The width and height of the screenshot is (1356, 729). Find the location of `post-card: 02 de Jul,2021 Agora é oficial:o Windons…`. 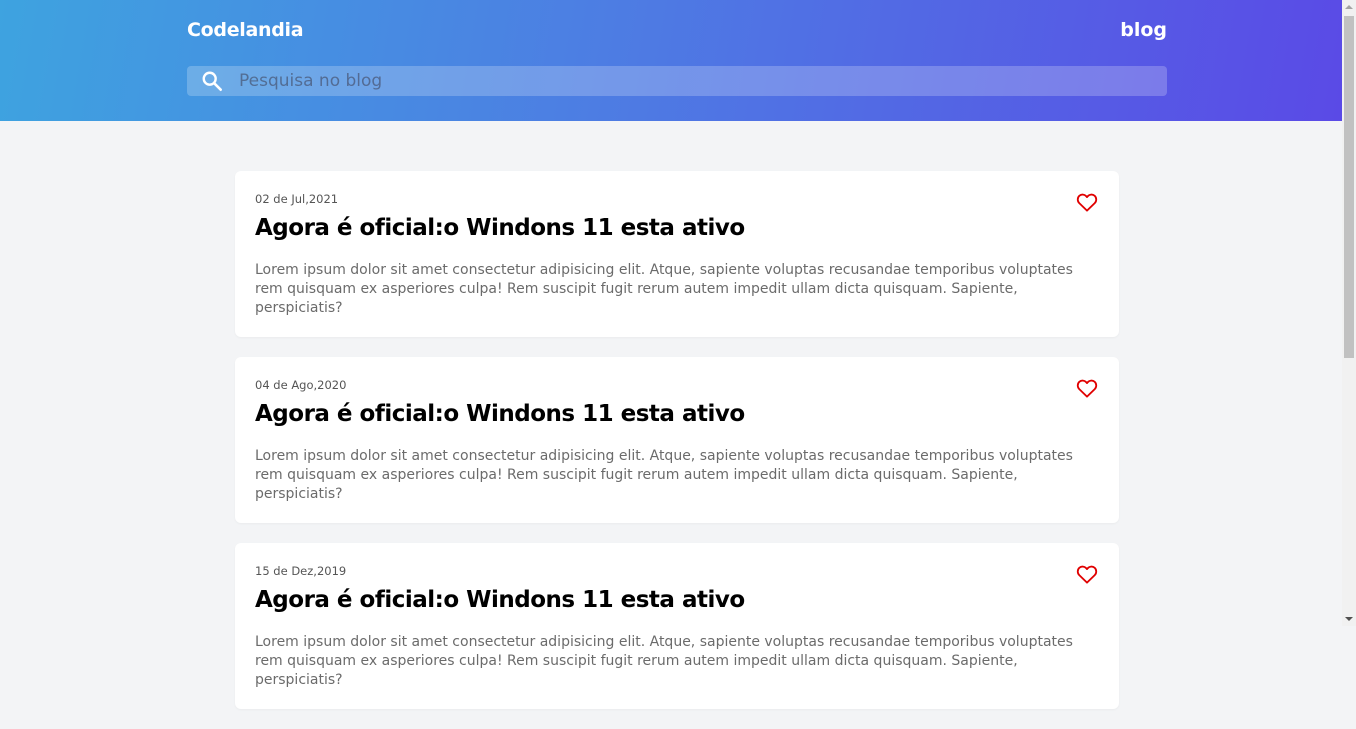

post-card: 02 de Jul,2021 Agora é oficial:o Windons… is located at coordinates (677, 254).